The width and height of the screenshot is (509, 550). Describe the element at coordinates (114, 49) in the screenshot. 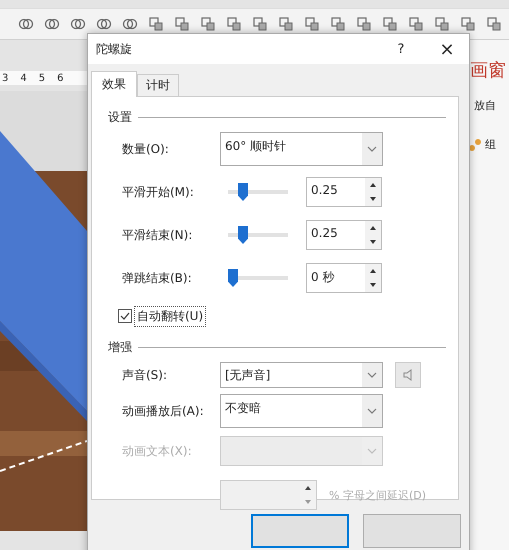

I see `dialog-title: 陀螺旋` at that location.